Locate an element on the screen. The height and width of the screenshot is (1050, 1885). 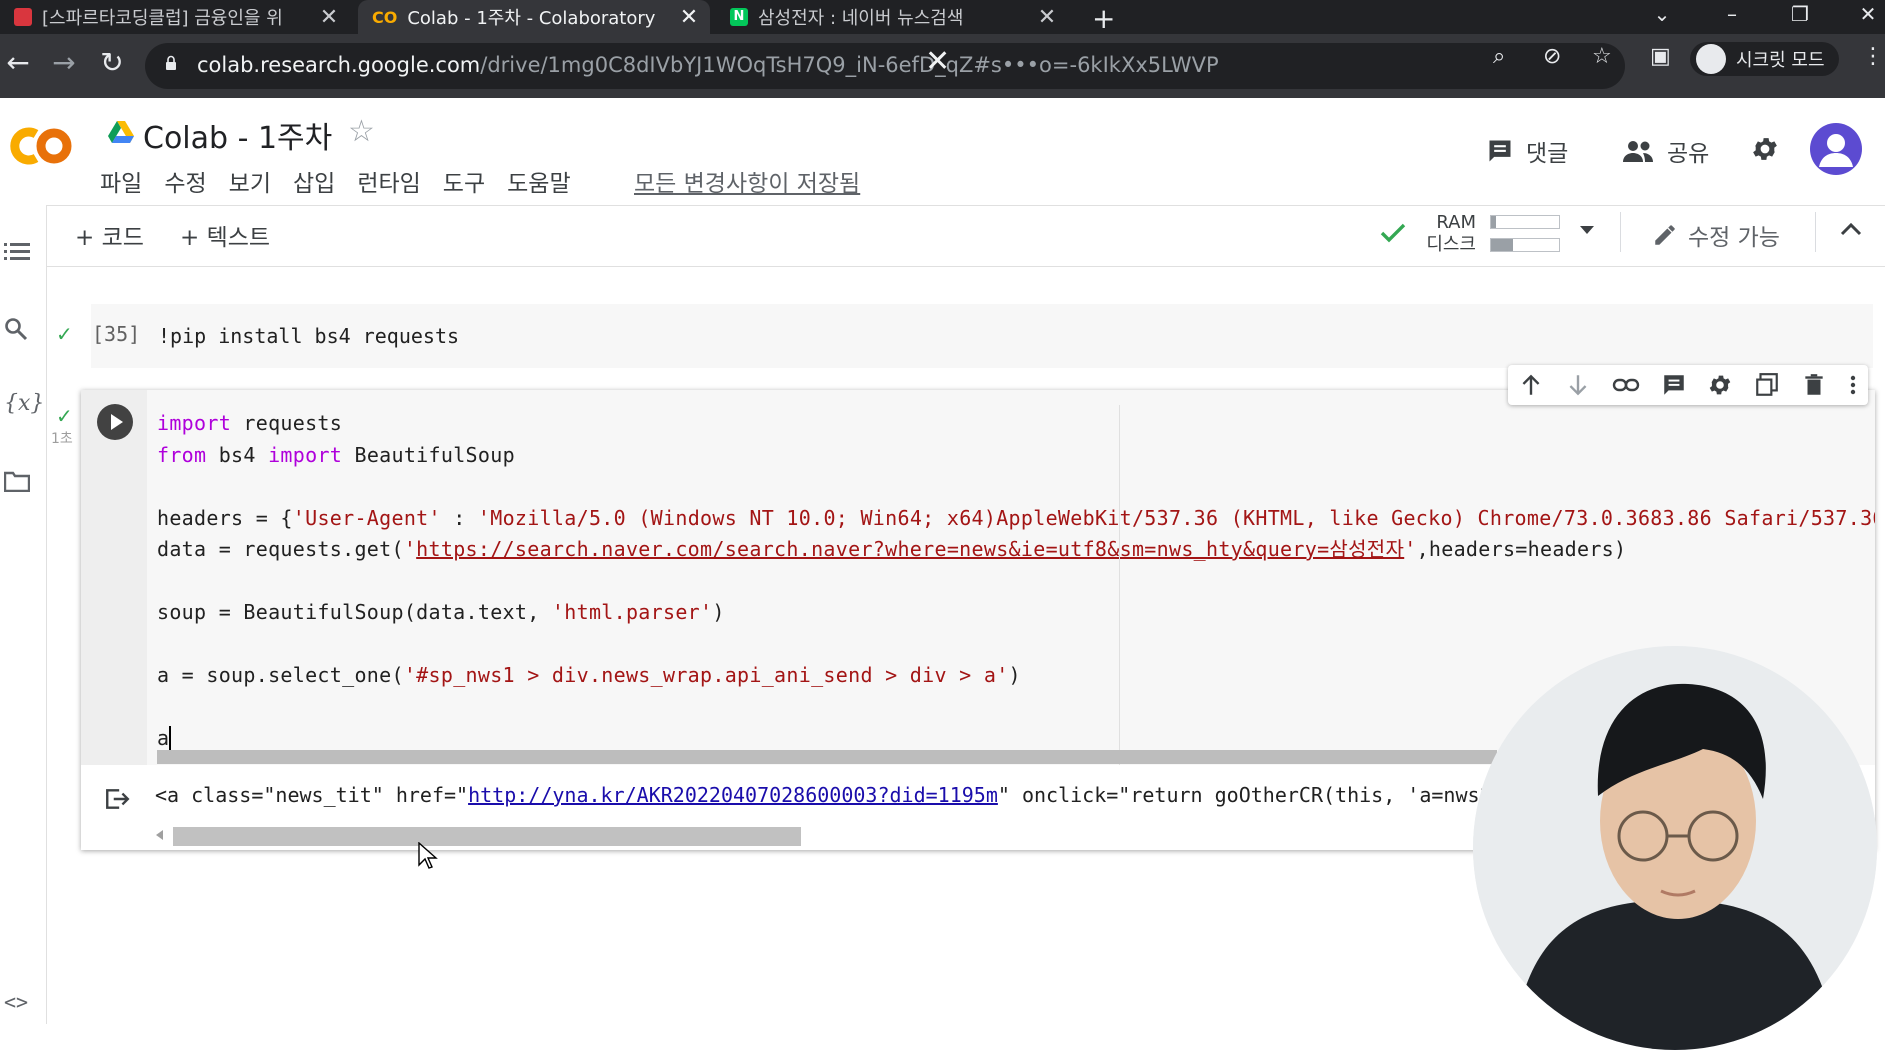
comment-button: 댓글 is located at coordinates (1527, 151).